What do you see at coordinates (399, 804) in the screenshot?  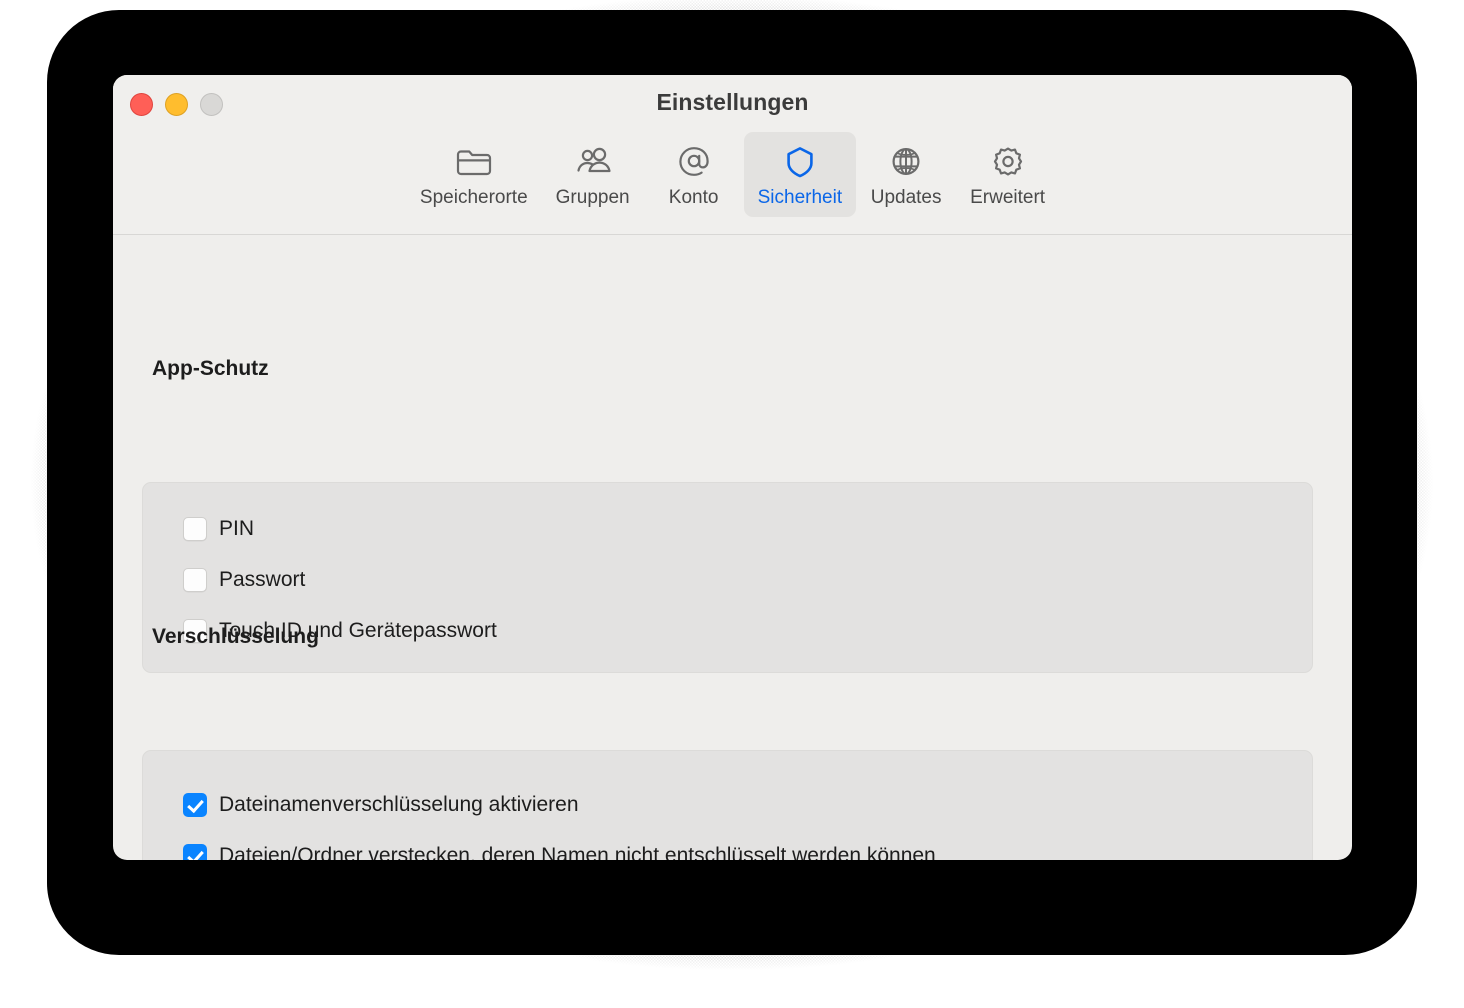 I see `row-label: Dateinamenverschlüsselung aktivieren` at bounding box center [399, 804].